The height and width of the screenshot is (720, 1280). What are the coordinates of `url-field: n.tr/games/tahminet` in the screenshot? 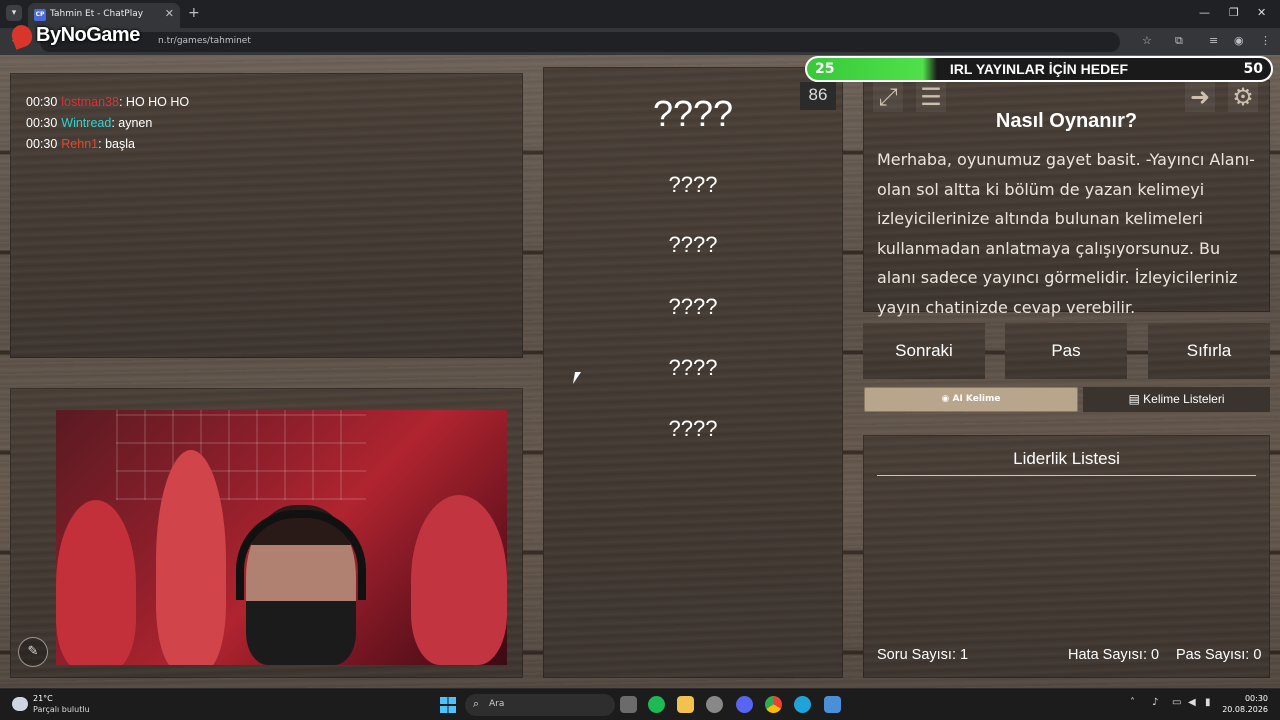 It's located at (580, 42).